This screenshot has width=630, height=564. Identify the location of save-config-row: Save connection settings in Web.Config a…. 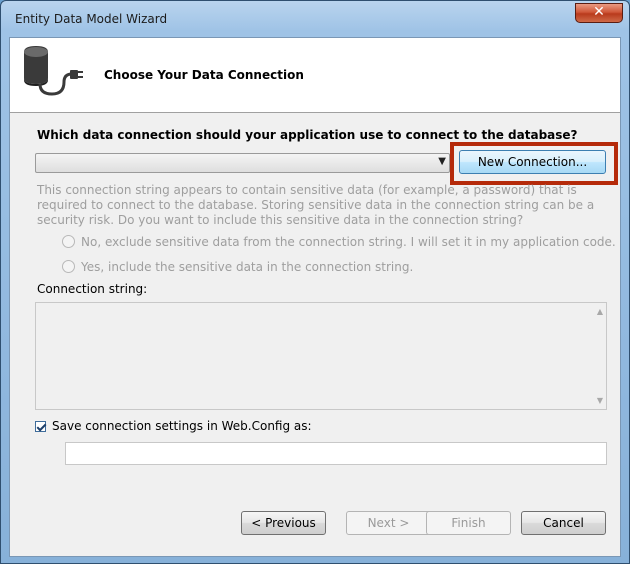
(173, 426).